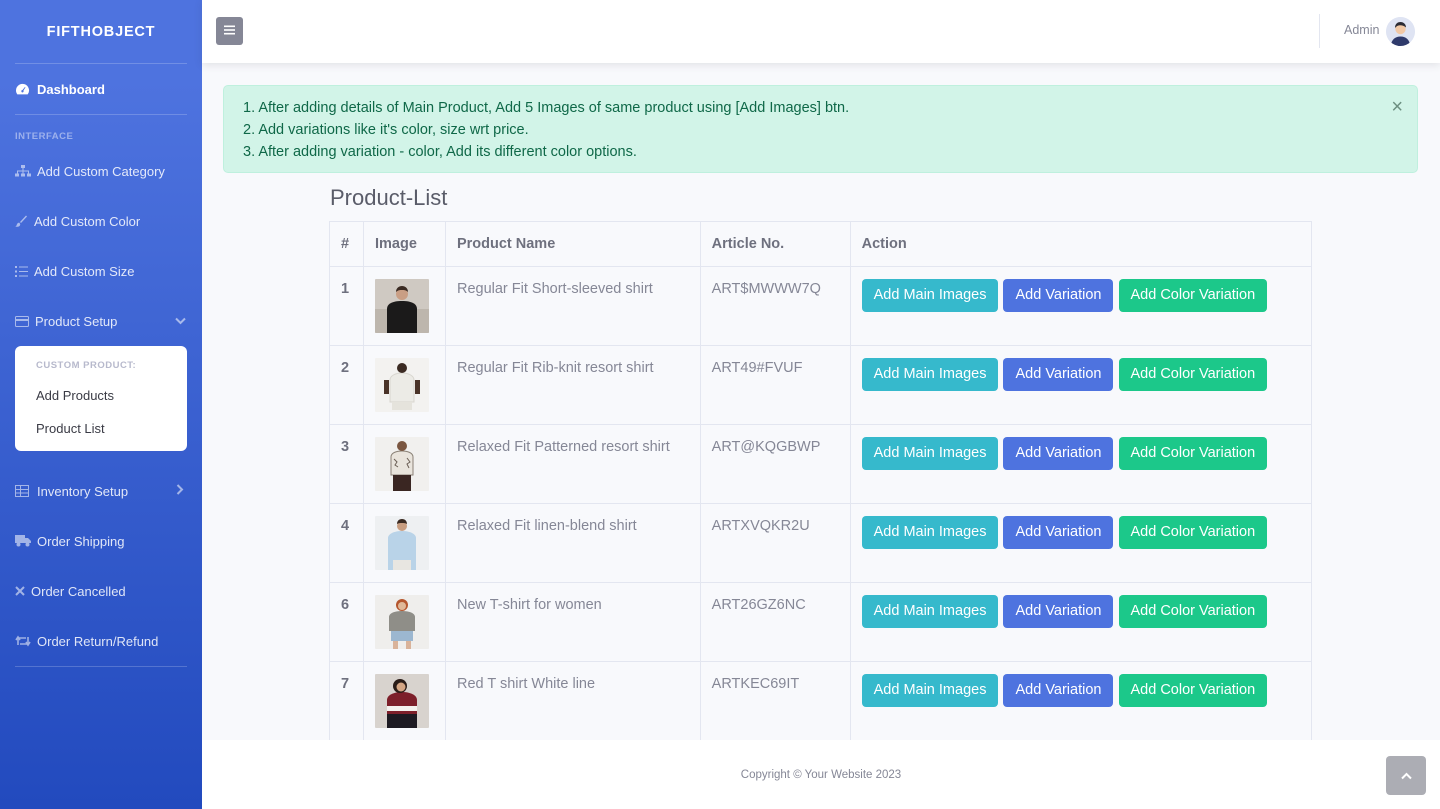  What do you see at coordinates (775, 385) in the screenshot?
I see `article-number: ART49#FVUF` at bounding box center [775, 385].